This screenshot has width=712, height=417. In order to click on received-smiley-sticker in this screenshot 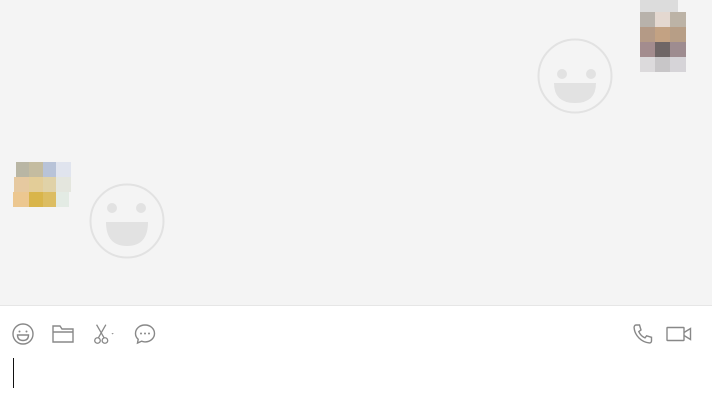, I will do `click(127, 221)`.